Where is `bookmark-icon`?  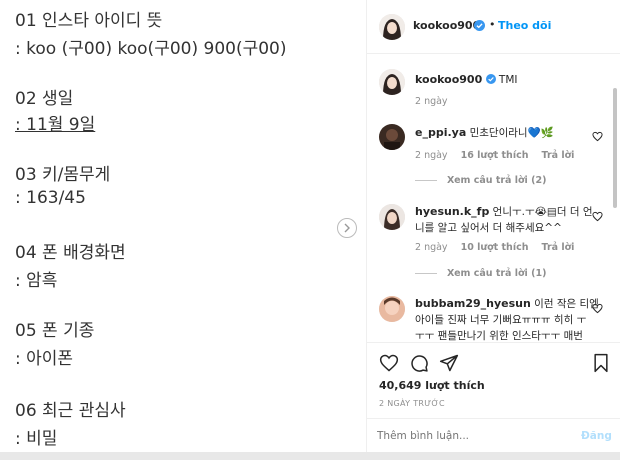
bookmark-icon is located at coordinates (601, 363).